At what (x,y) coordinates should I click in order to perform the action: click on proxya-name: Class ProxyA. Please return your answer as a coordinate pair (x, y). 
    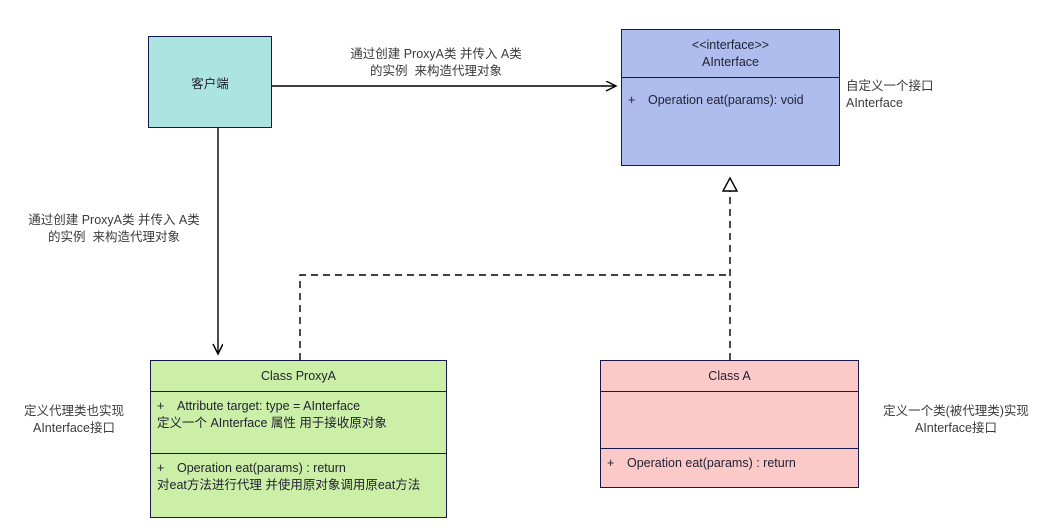
    Looking at the image, I should click on (298, 375).